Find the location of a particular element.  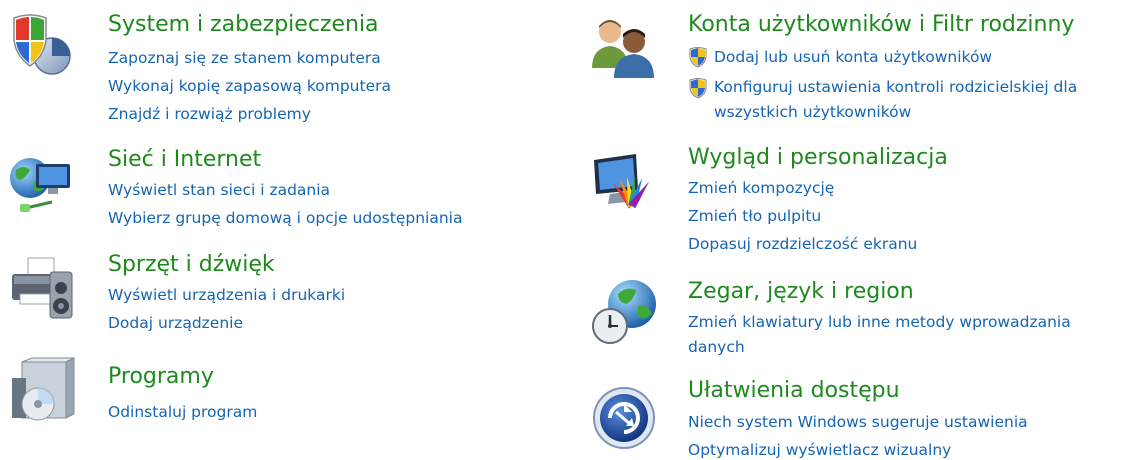

link-change-keyboards-cont: danych is located at coordinates (716, 347).